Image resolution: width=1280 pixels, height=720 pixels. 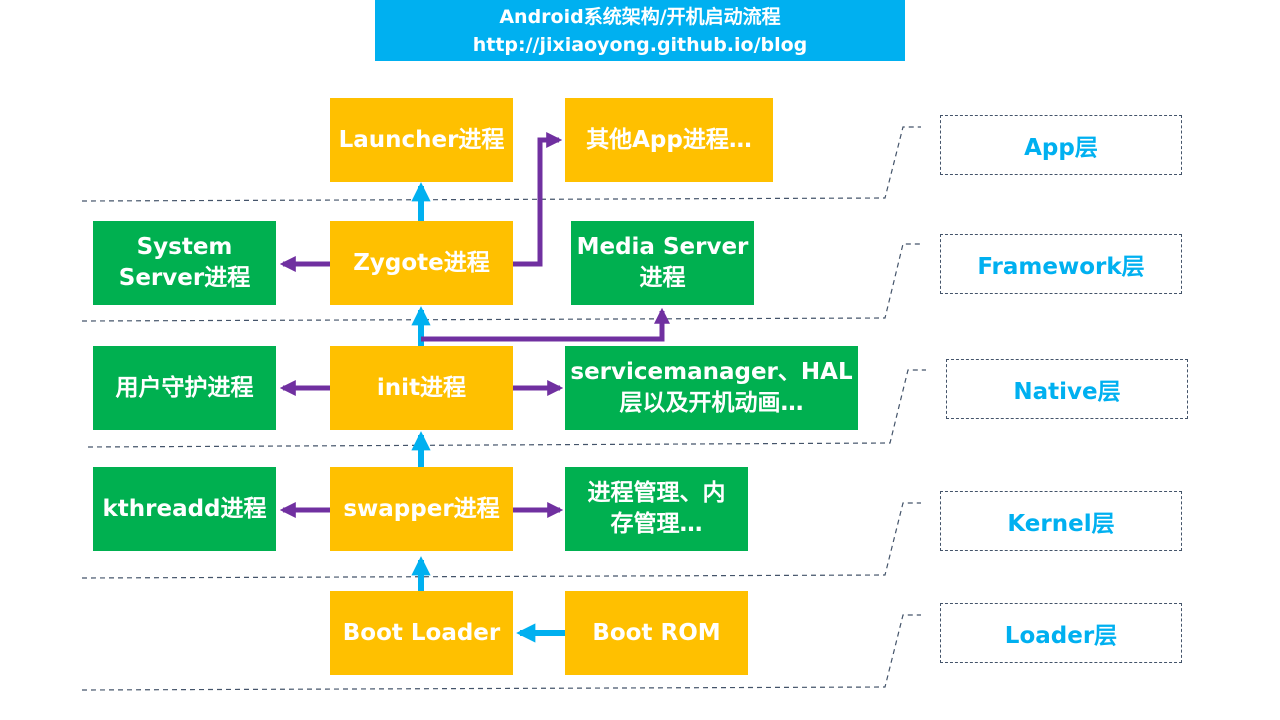 What do you see at coordinates (421, 388) in the screenshot?
I see `node-init: init进程` at bounding box center [421, 388].